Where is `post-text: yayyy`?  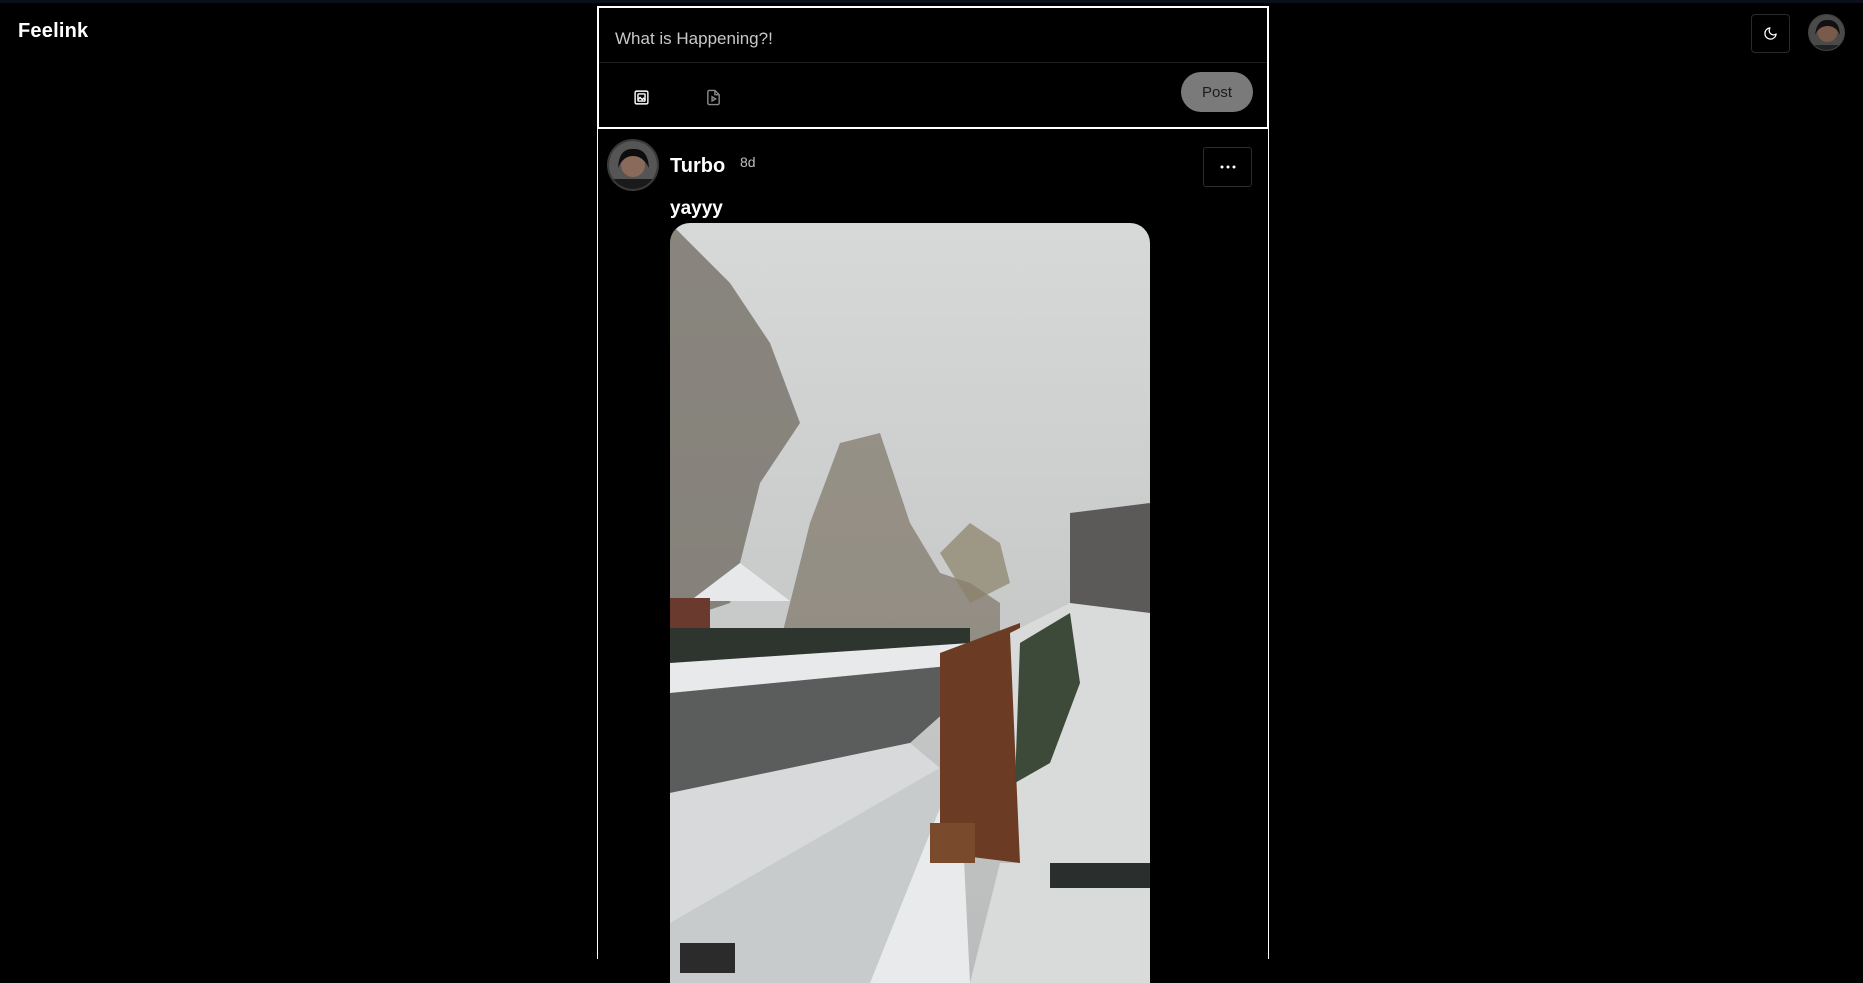
post-text: yayyy is located at coordinates (696, 208).